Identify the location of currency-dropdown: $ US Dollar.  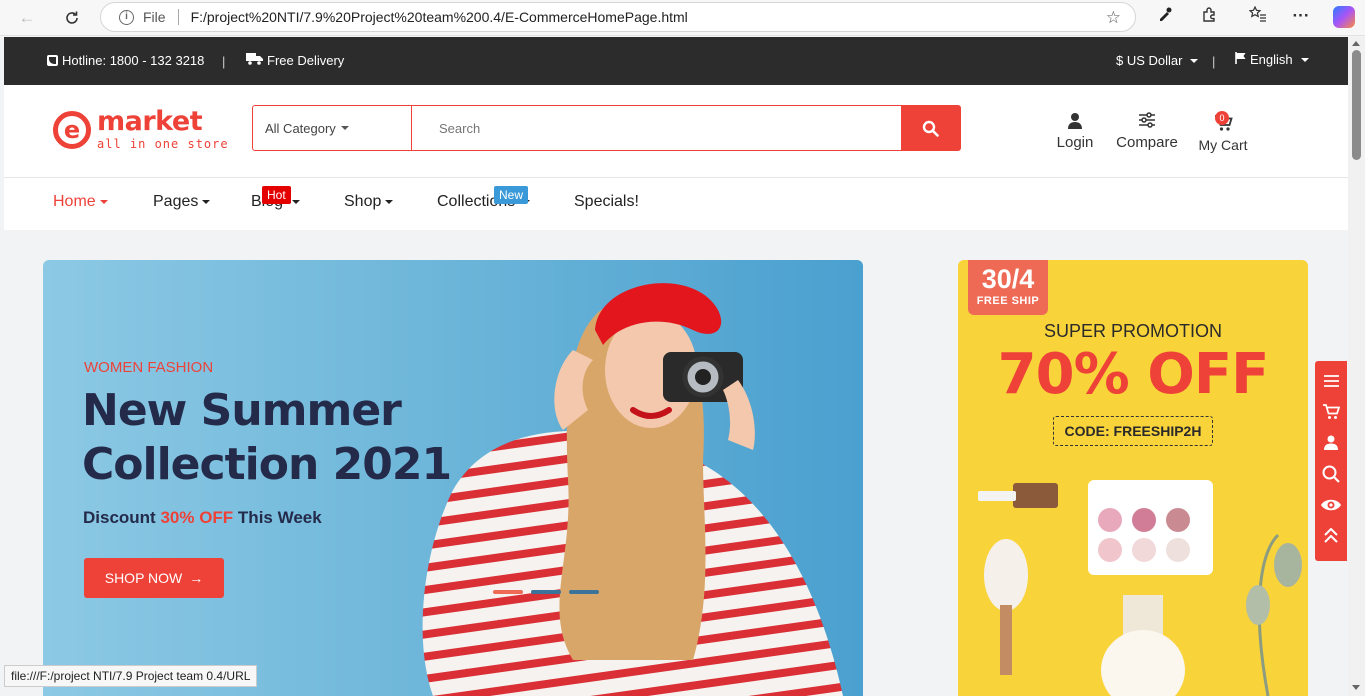
(1157, 60).